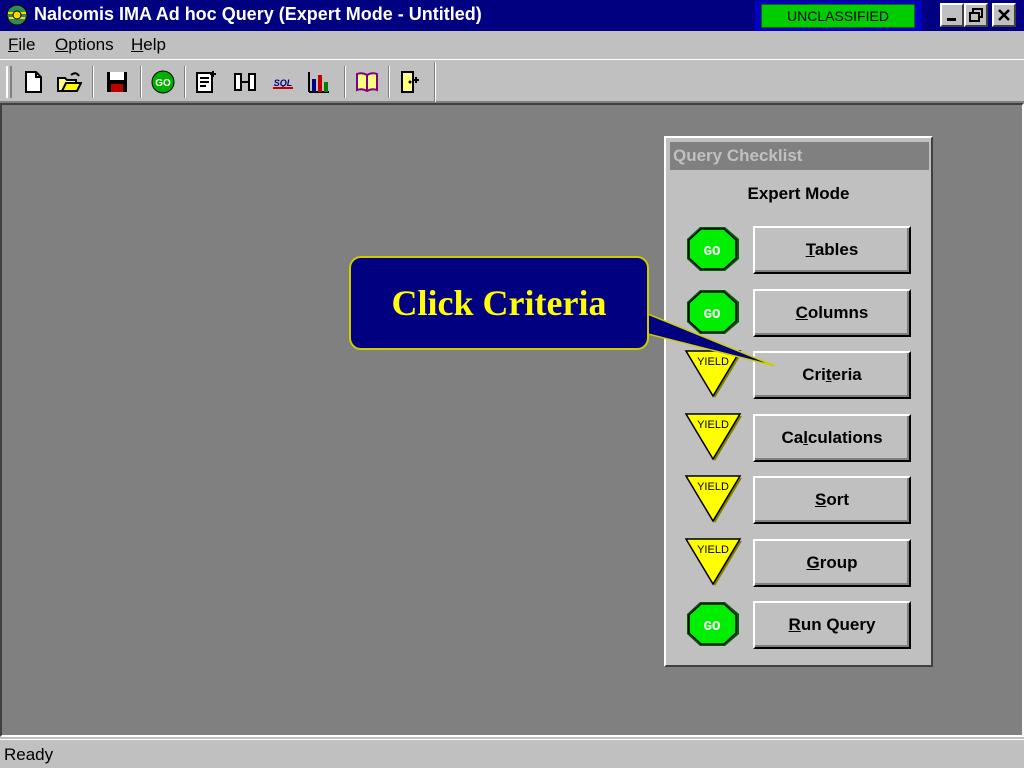  I want to click on svg-text: GO, so click(163, 83).